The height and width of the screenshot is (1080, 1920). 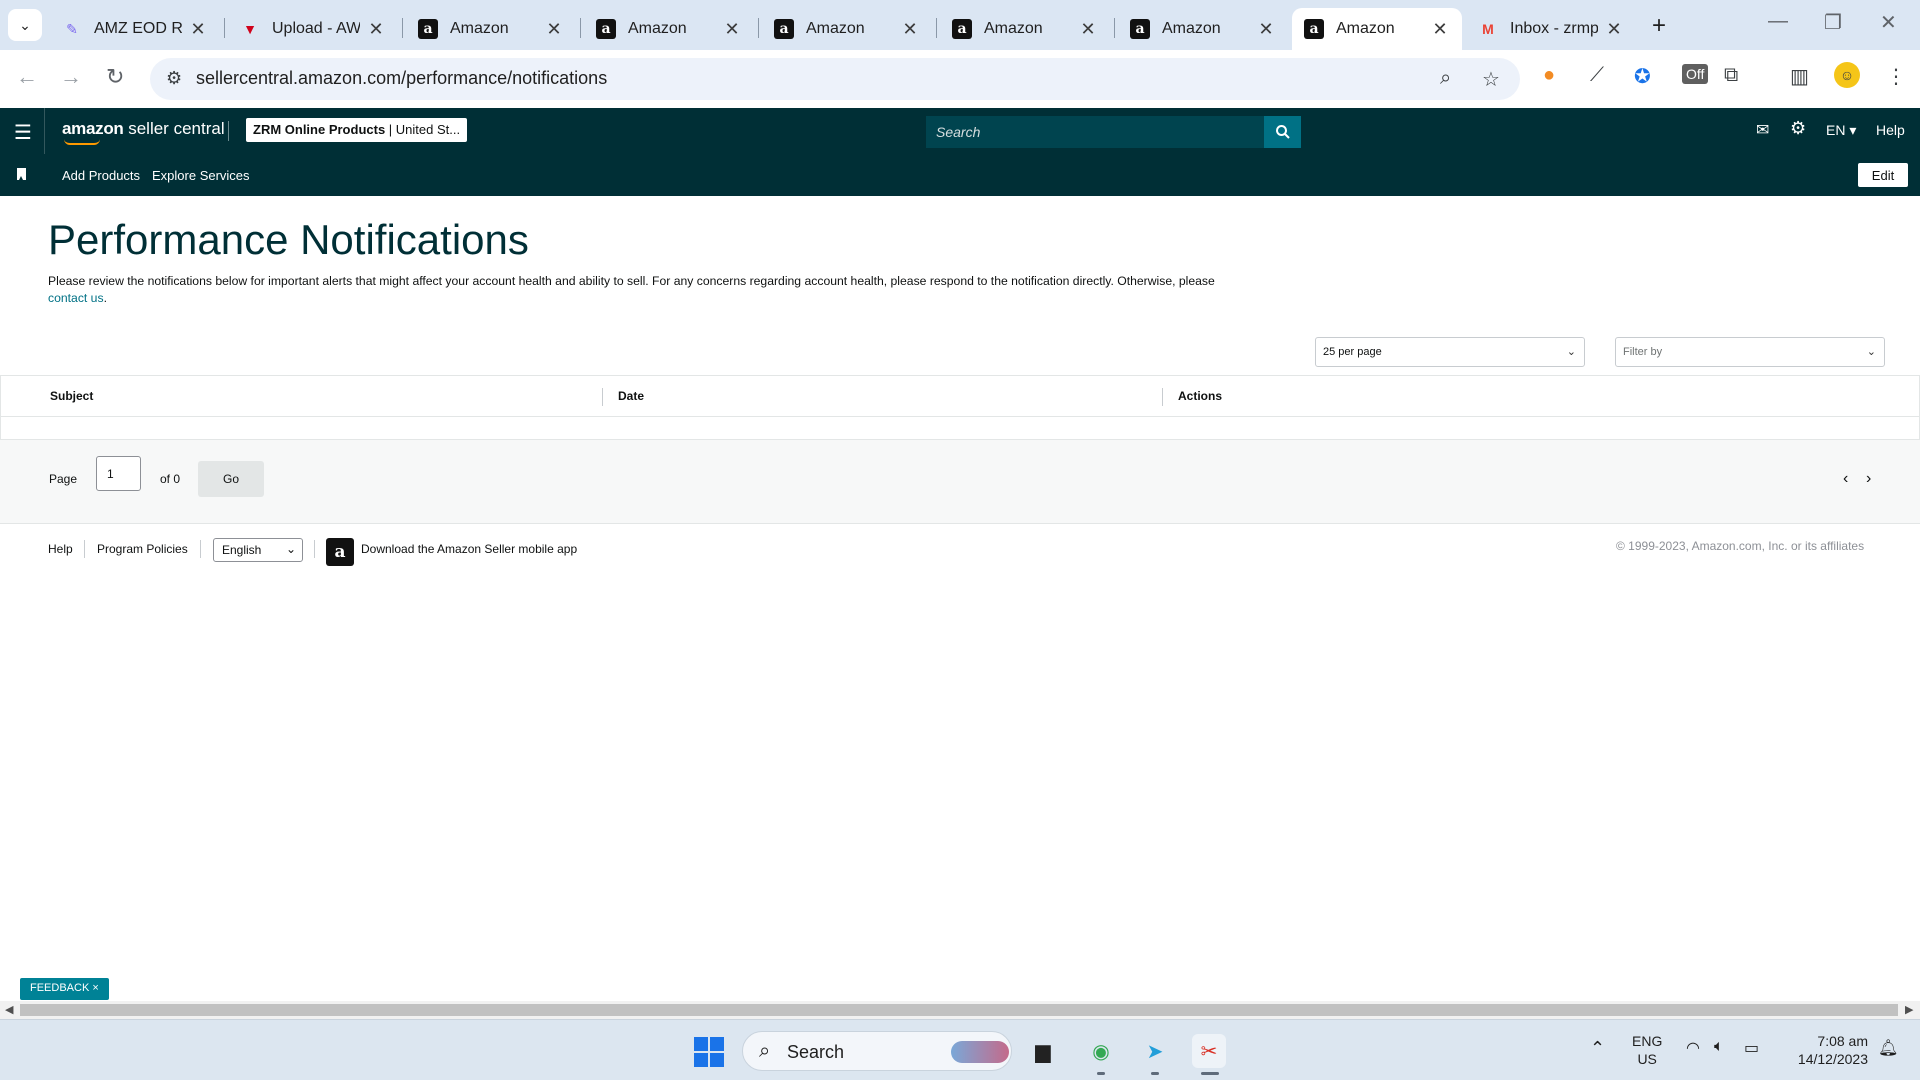 I want to click on contact-us-link: contact us, so click(x=76, y=298).